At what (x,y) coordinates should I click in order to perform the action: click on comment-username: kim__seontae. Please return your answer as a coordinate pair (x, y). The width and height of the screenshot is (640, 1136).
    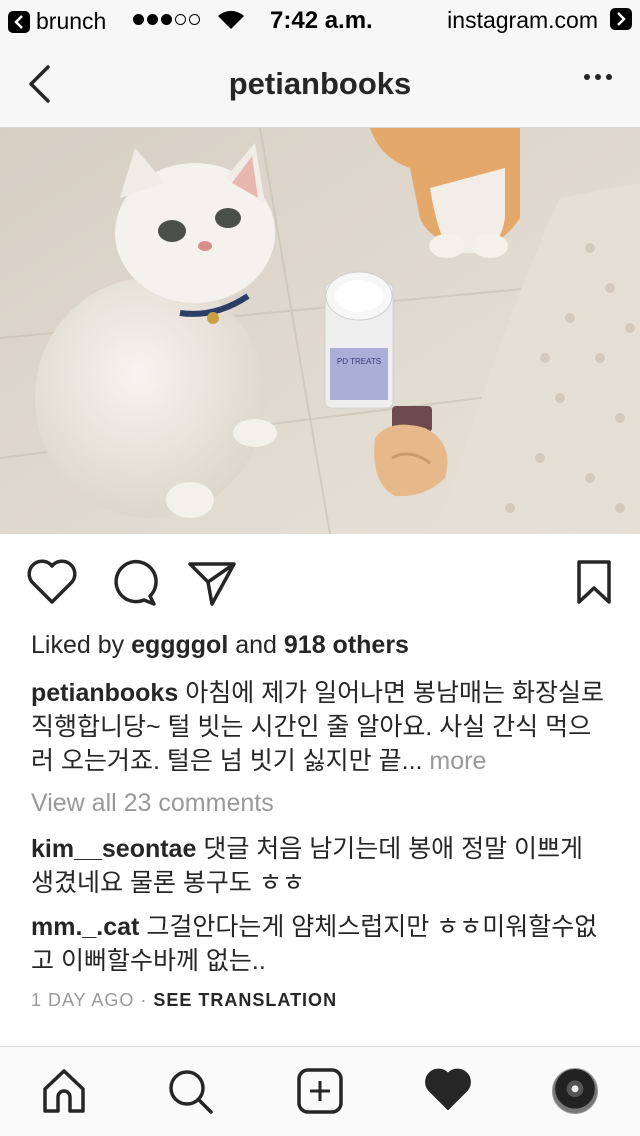
    Looking at the image, I should click on (113, 849).